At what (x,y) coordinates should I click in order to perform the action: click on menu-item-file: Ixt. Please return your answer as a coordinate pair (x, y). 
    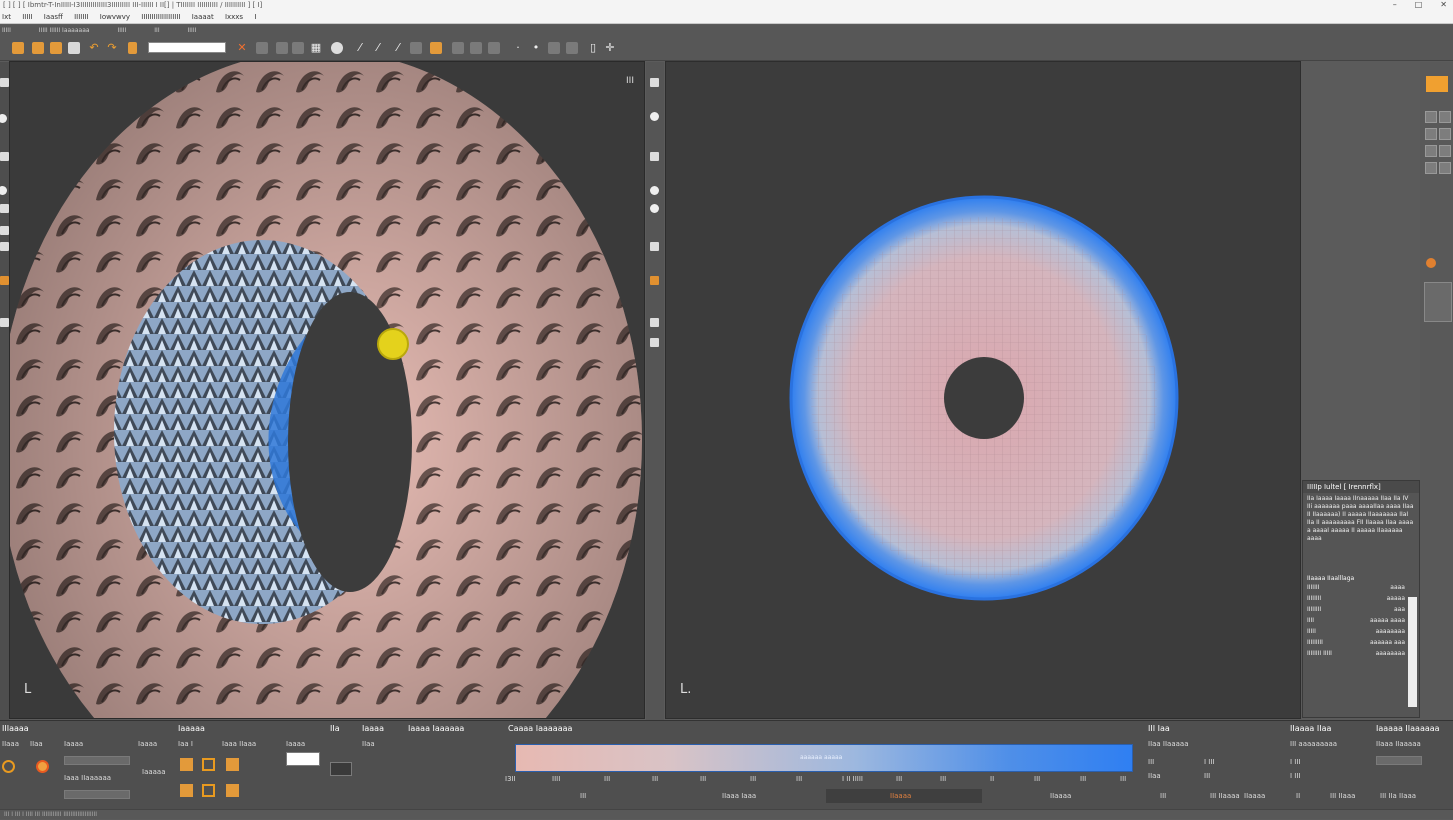
    Looking at the image, I should click on (6, 17).